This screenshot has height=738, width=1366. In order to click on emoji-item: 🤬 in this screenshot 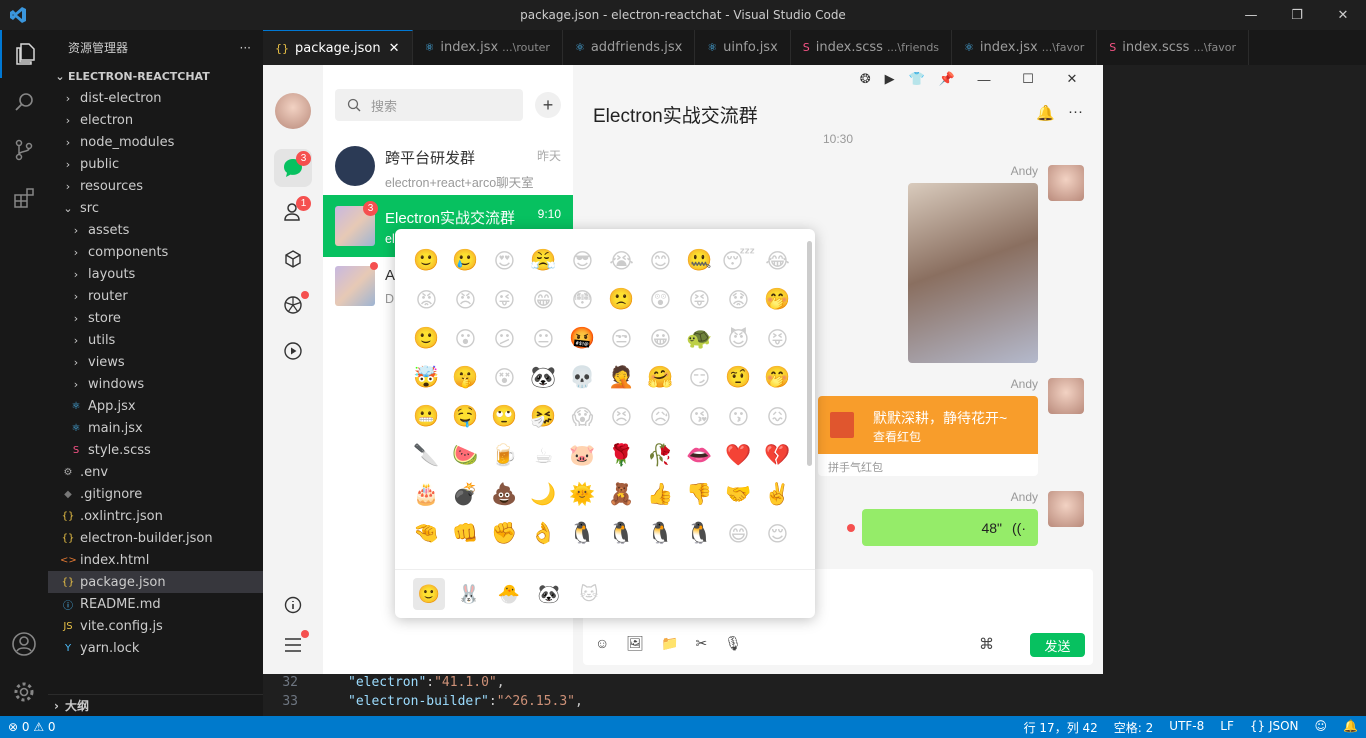, I will do `click(582, 338)`.